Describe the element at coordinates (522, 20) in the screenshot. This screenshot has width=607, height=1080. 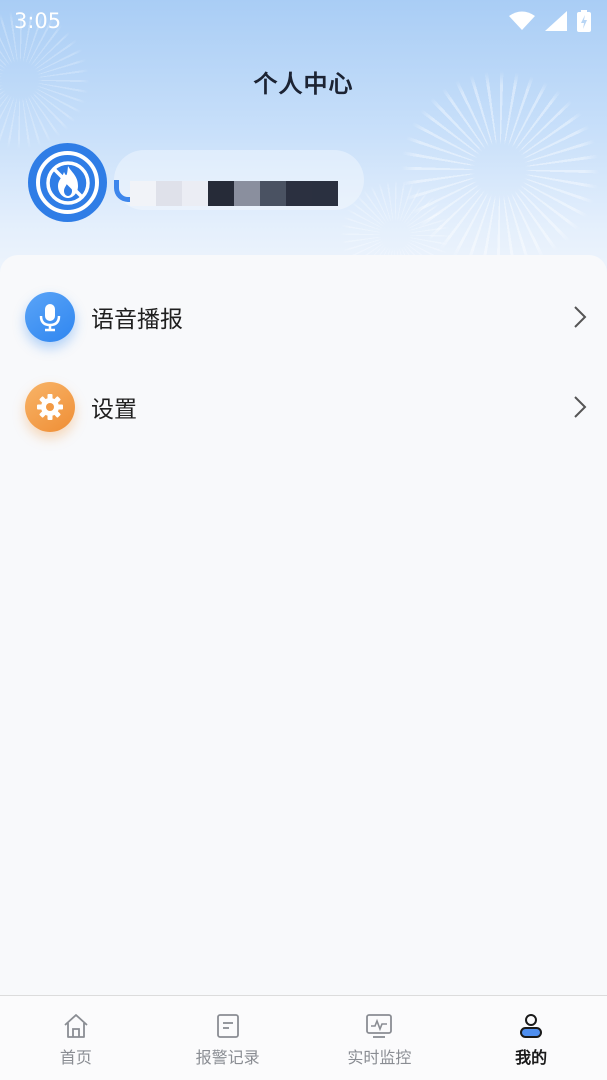
I see `wifi-icon` at that location.